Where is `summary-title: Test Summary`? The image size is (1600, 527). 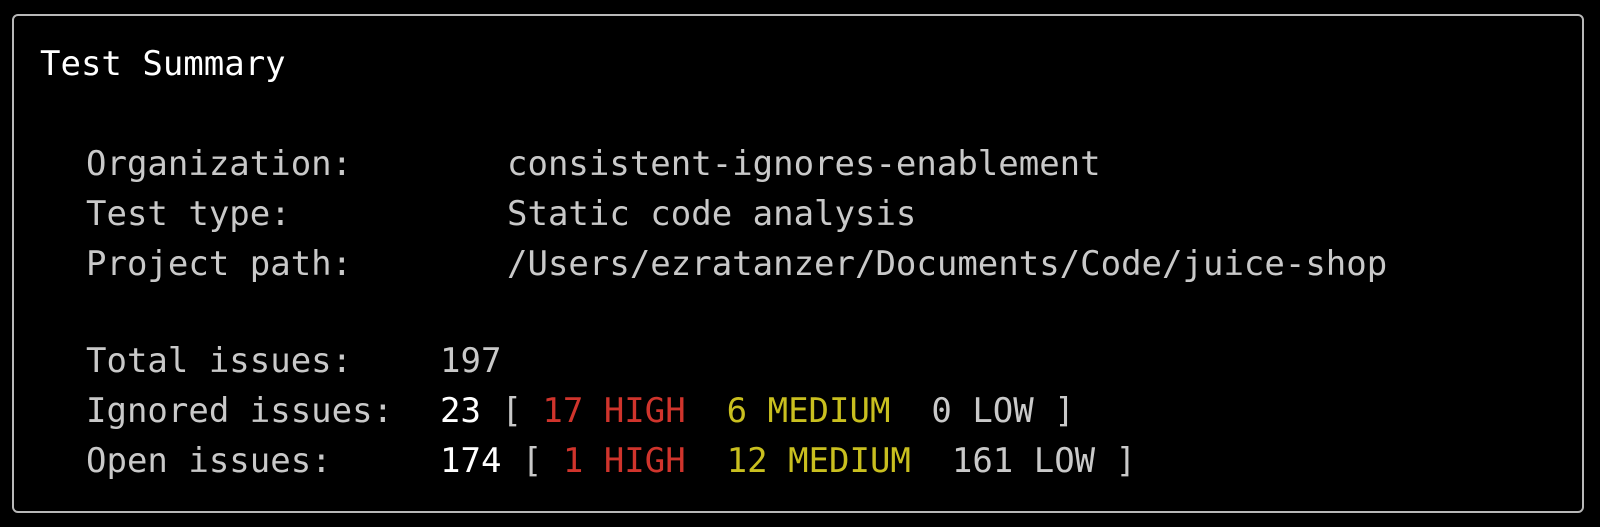
summary-title: Test Summary is located at coordinates (163, 64).